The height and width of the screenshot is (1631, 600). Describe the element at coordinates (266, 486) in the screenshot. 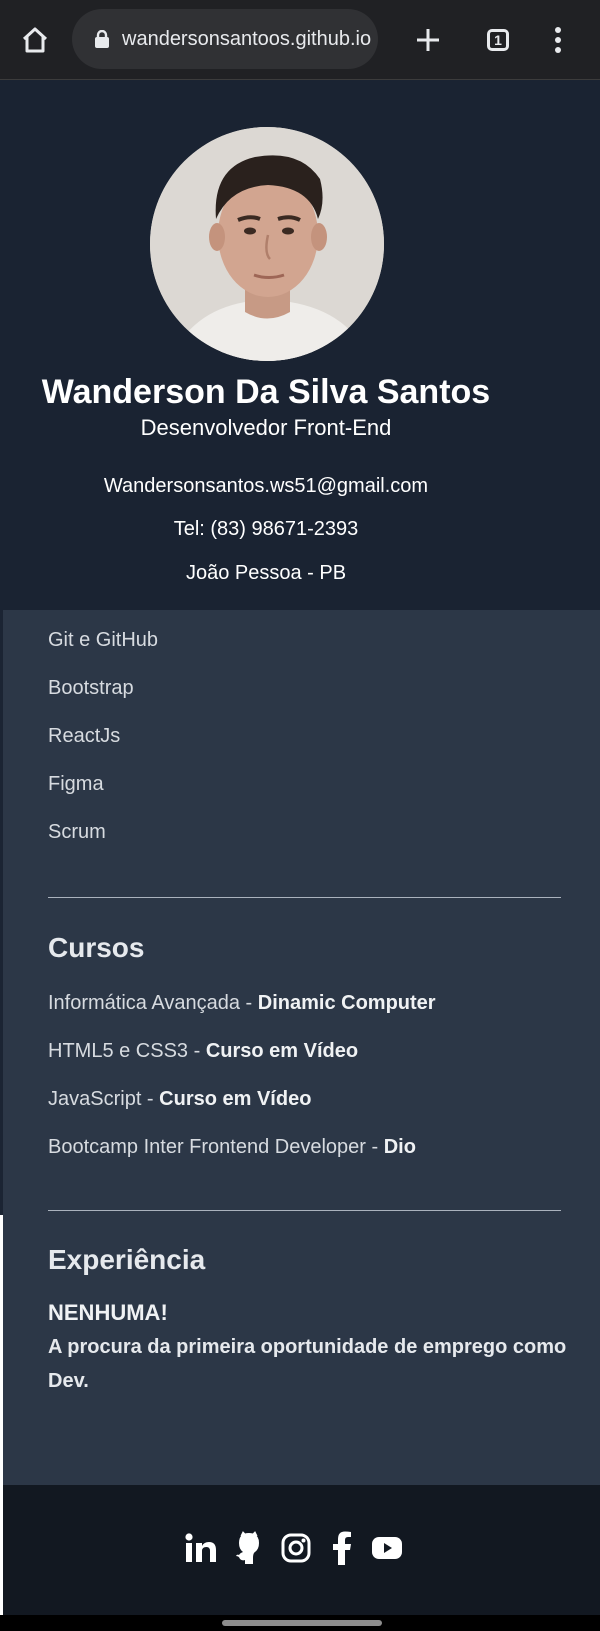

I see `profile-email: Wandersonsantos.ws51@gmail.com` at that location.